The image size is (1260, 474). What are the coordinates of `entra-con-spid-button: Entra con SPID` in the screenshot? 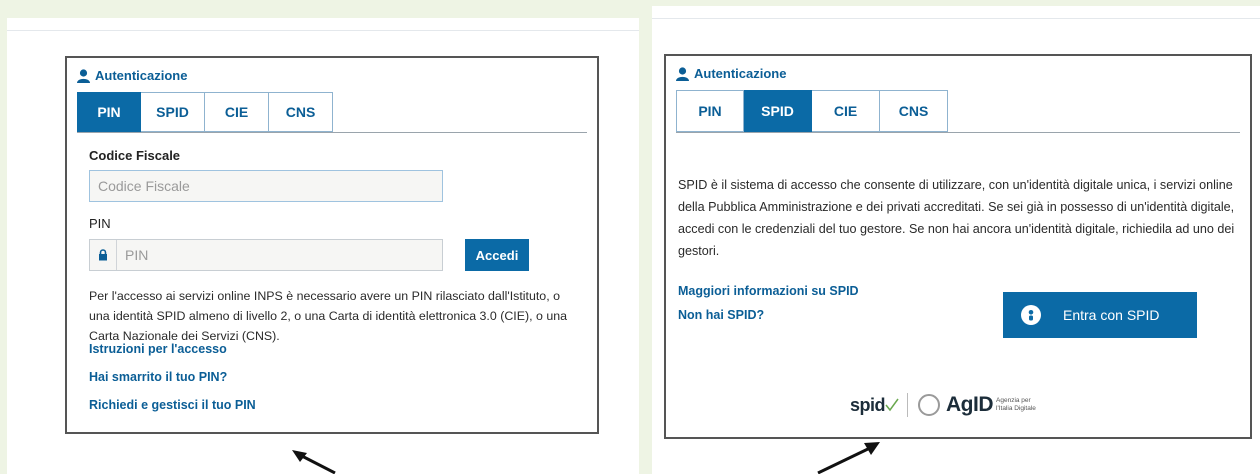 It's located at (1100, 315).